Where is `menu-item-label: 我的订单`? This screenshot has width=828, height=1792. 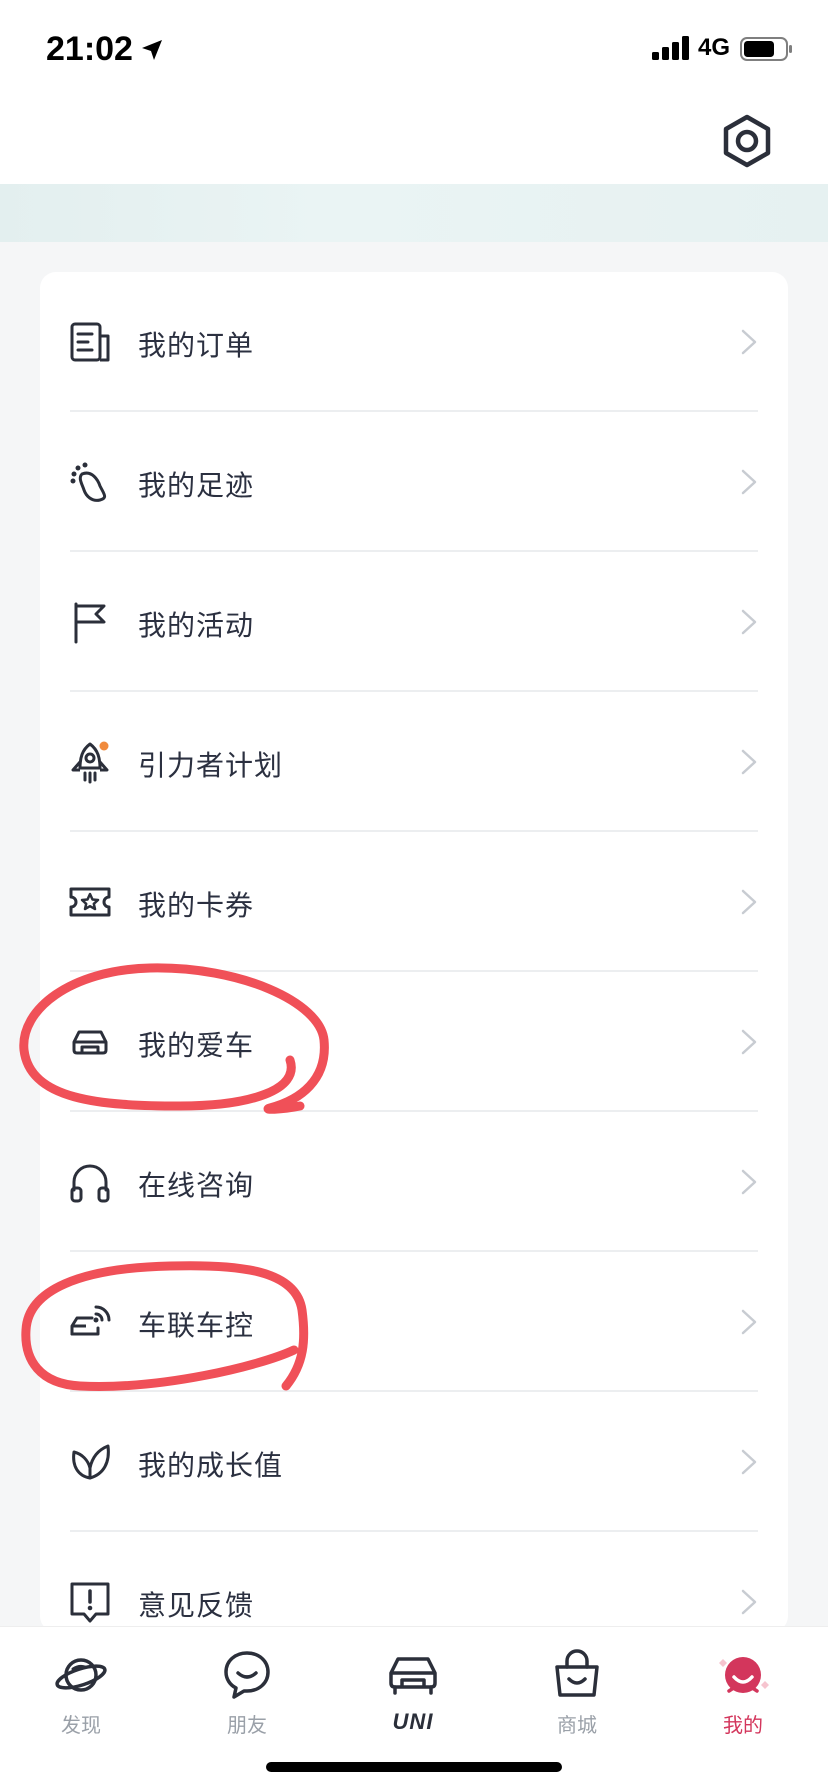
menu-item-label: 我的订单 is located at coordinates (196, 345).